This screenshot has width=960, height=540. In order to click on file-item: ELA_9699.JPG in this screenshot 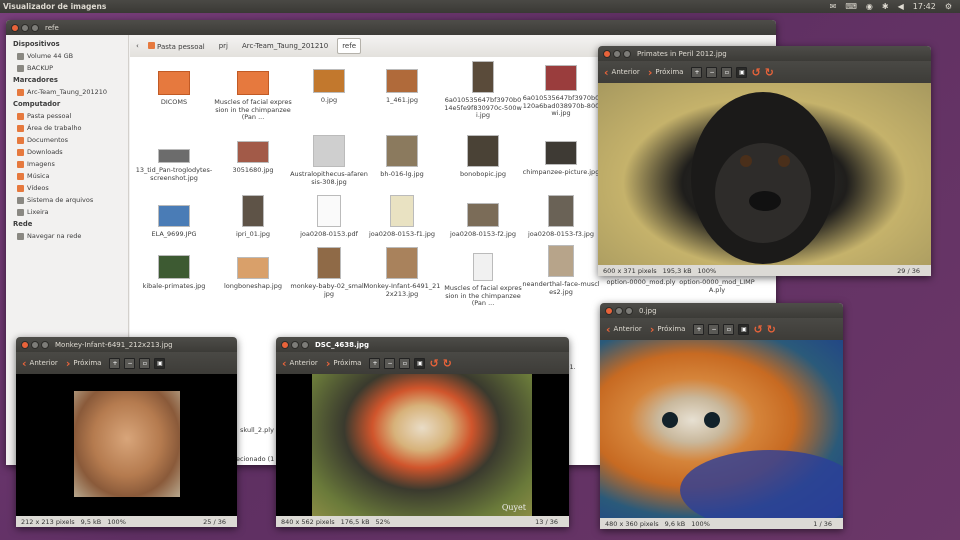, I will do `click(174, 222)`.